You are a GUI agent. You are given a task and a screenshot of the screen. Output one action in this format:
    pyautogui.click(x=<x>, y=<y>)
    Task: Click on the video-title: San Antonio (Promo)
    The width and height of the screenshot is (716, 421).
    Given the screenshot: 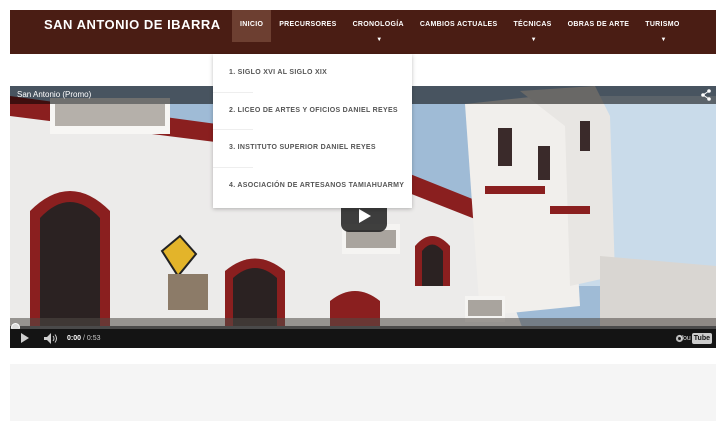 What is the action you would take?
    pyautogui.click(x=54, y=95)
    